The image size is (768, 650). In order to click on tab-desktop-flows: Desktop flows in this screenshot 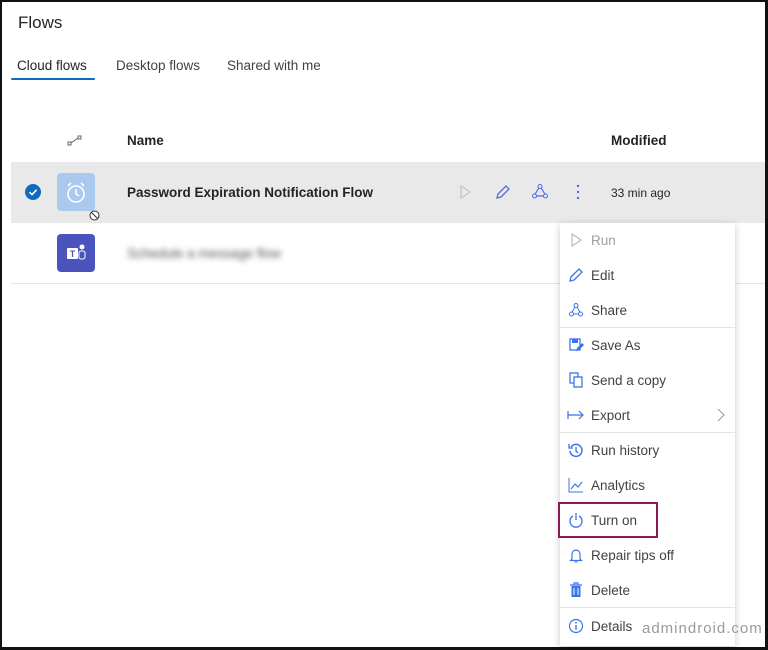, I will do `click(158, 65)`.